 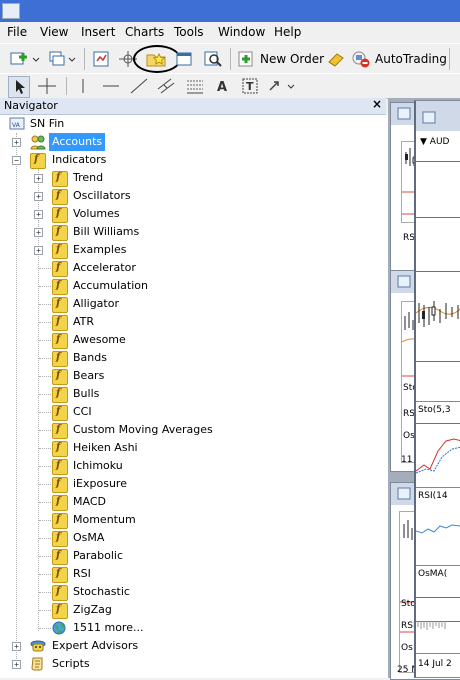 I want to click on menu-help: Help, so click(x=287, y=32).